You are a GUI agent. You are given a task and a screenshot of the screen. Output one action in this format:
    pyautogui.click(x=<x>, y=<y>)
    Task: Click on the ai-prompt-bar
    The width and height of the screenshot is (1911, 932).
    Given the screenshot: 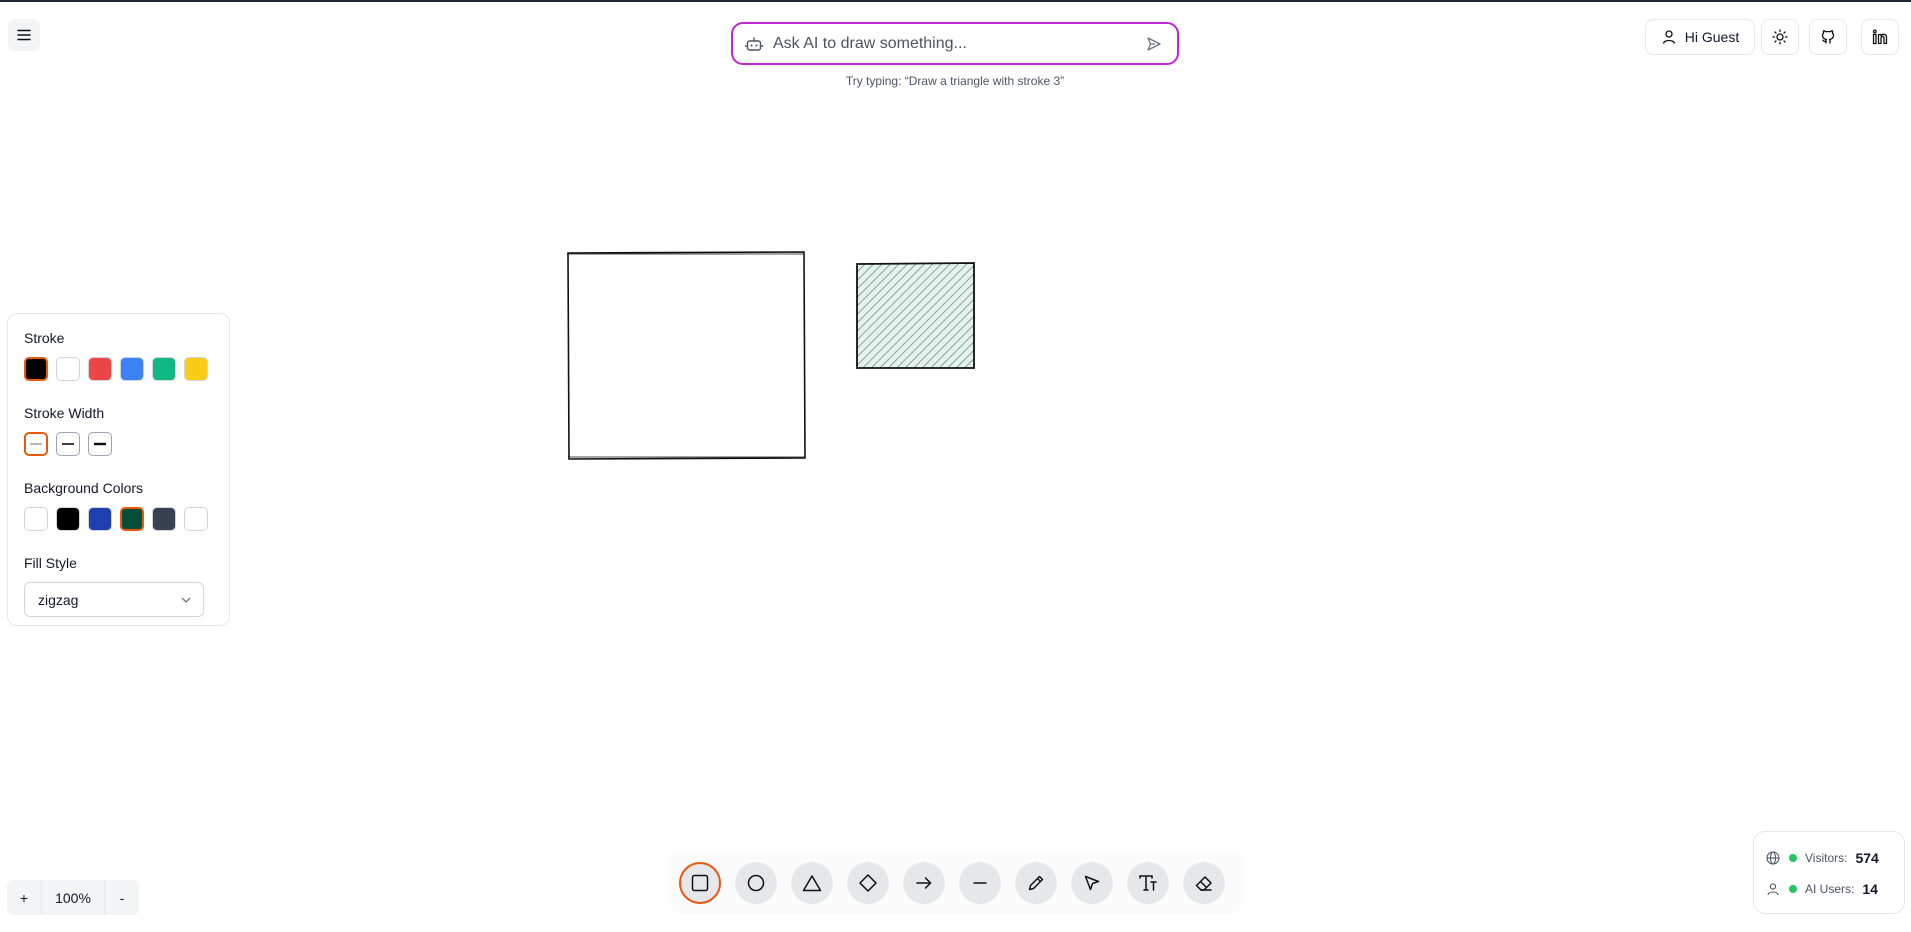 What is the action you would take?
    pyautogui.click(x=955, y=43)
    